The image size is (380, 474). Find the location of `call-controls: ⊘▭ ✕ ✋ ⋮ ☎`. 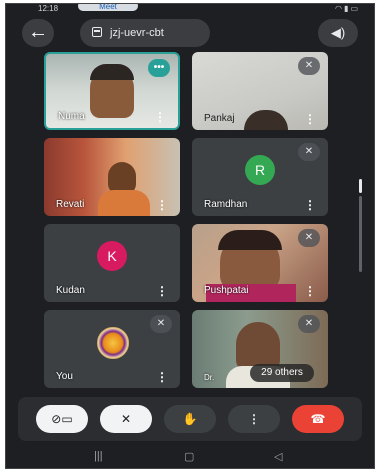

call-controls: ⊘▭ ✕ ✋ ⋮ ☎ is located at coordinates (190, 419).